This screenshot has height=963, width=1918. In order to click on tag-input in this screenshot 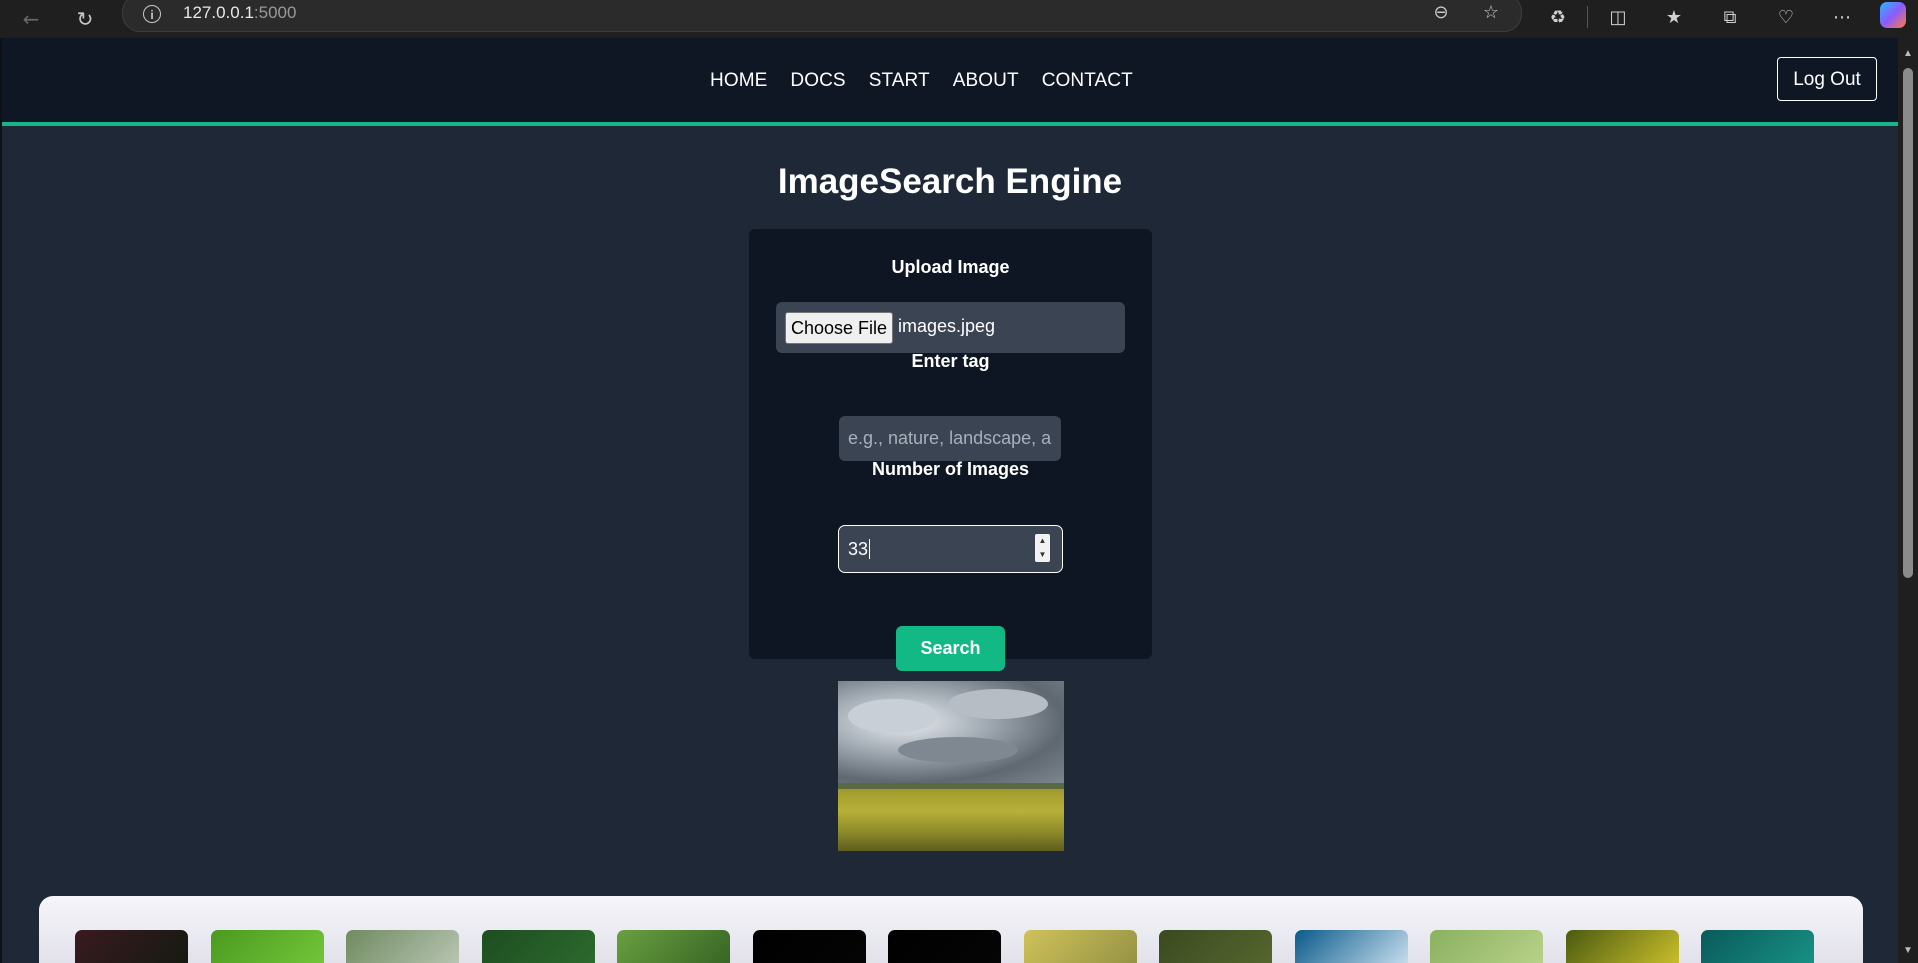, I will do `click(950, 438)`.